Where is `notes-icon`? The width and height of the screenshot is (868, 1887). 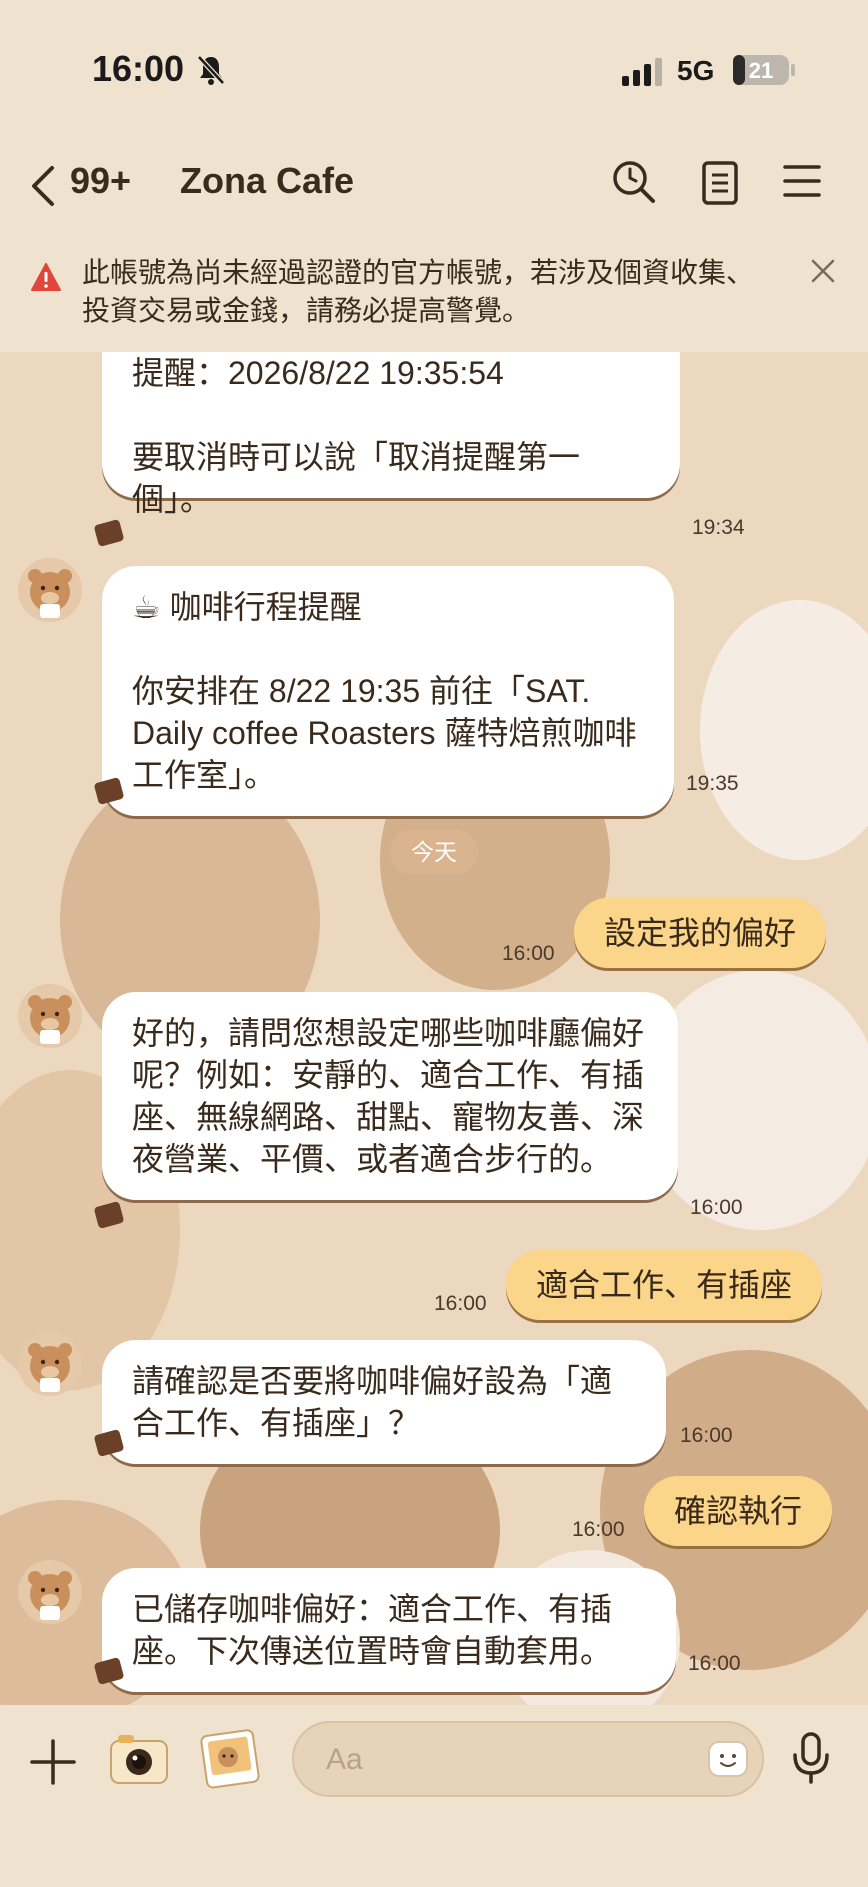
notes-icon is located at coordinates (720, 183).